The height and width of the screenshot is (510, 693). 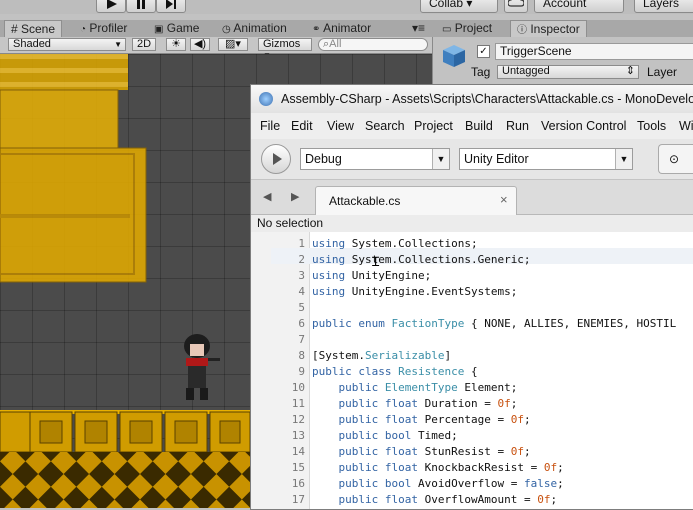 What do you see at coordinates (583, 126) in the screenshot?
I see `menu-version-control: Version Control` at bounding box center [583, 126].